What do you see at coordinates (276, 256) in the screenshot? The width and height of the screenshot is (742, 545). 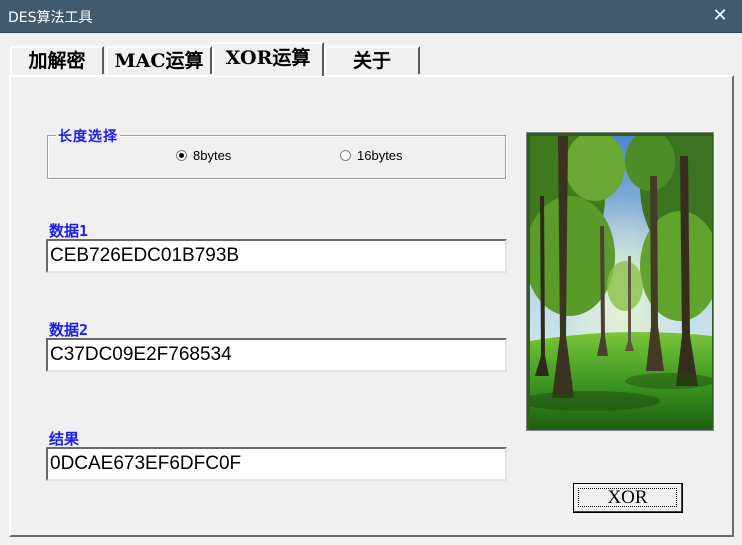 I see `data1-input: CEB726EDC01B793B` at bounding box center [276, 256].